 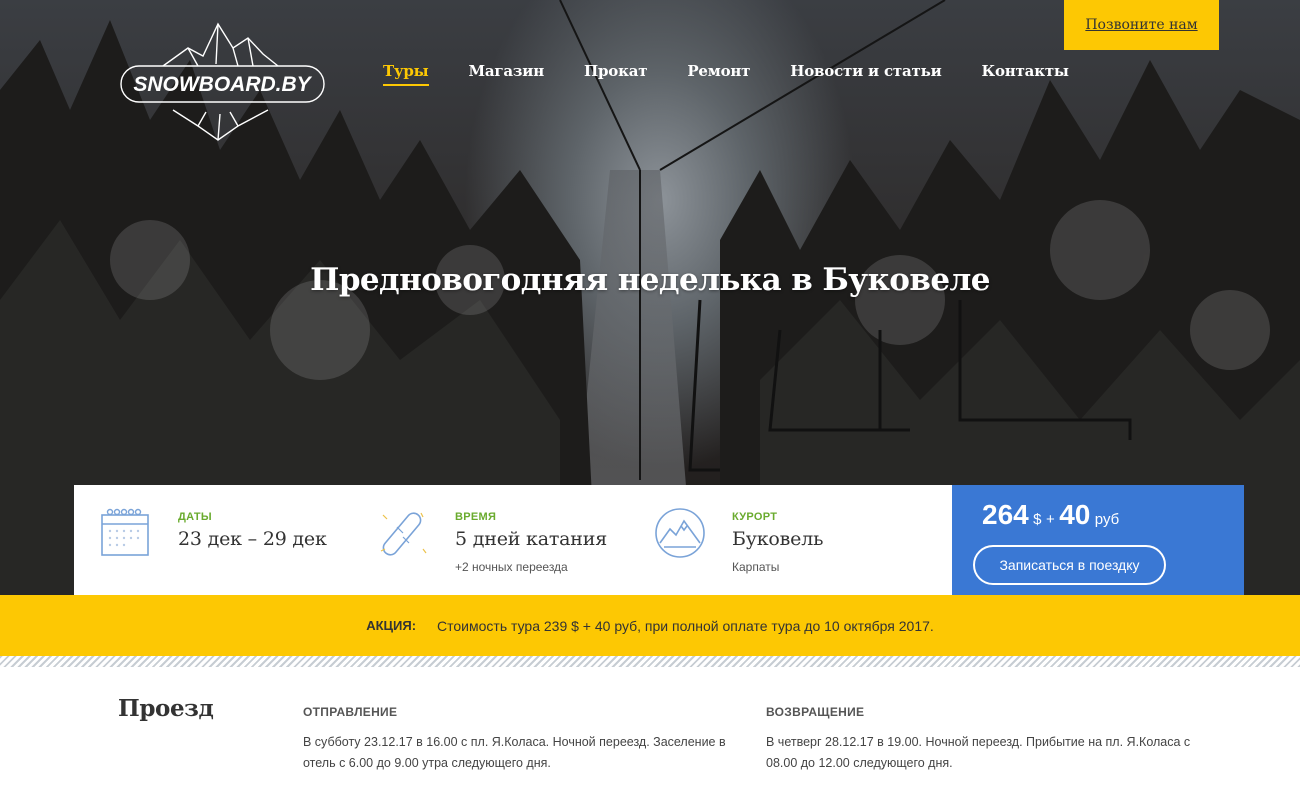 What do you see at coordinates (511, 567) in the screenshot?
I see `time-sub: +2 ночных переезда` at bounding box center [511, 567].